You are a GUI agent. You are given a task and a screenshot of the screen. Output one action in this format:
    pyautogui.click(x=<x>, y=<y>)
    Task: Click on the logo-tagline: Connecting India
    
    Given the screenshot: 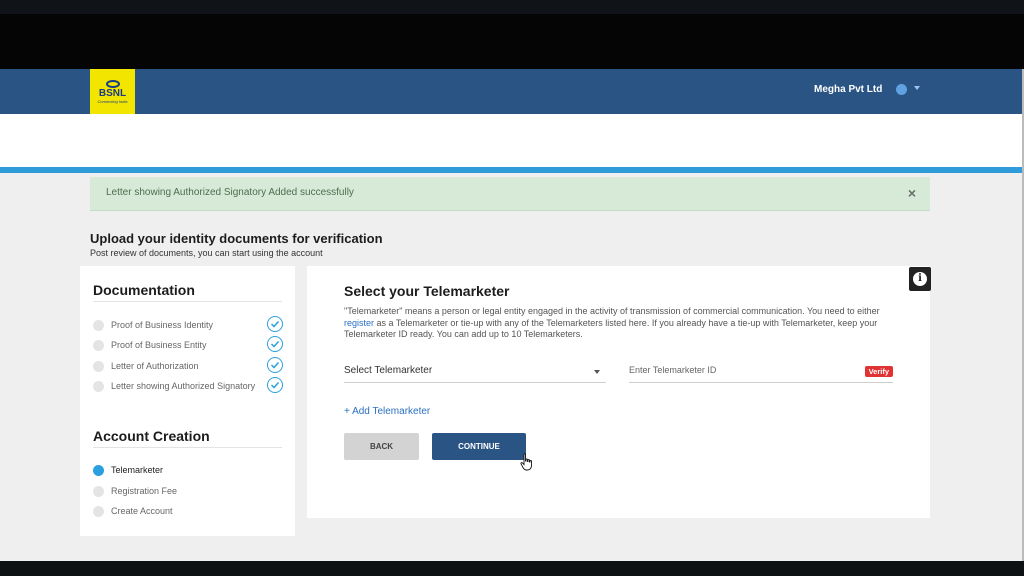 What is the action you would take?
    pyautogui.click(x=112, y=101)
    